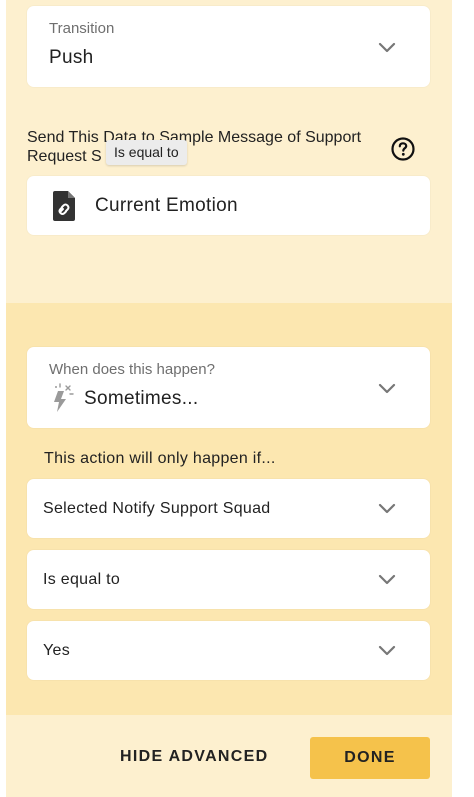  Describe the element at coordinates (64, 206) in the screenshot. I see `linked-file-icon` at that location.